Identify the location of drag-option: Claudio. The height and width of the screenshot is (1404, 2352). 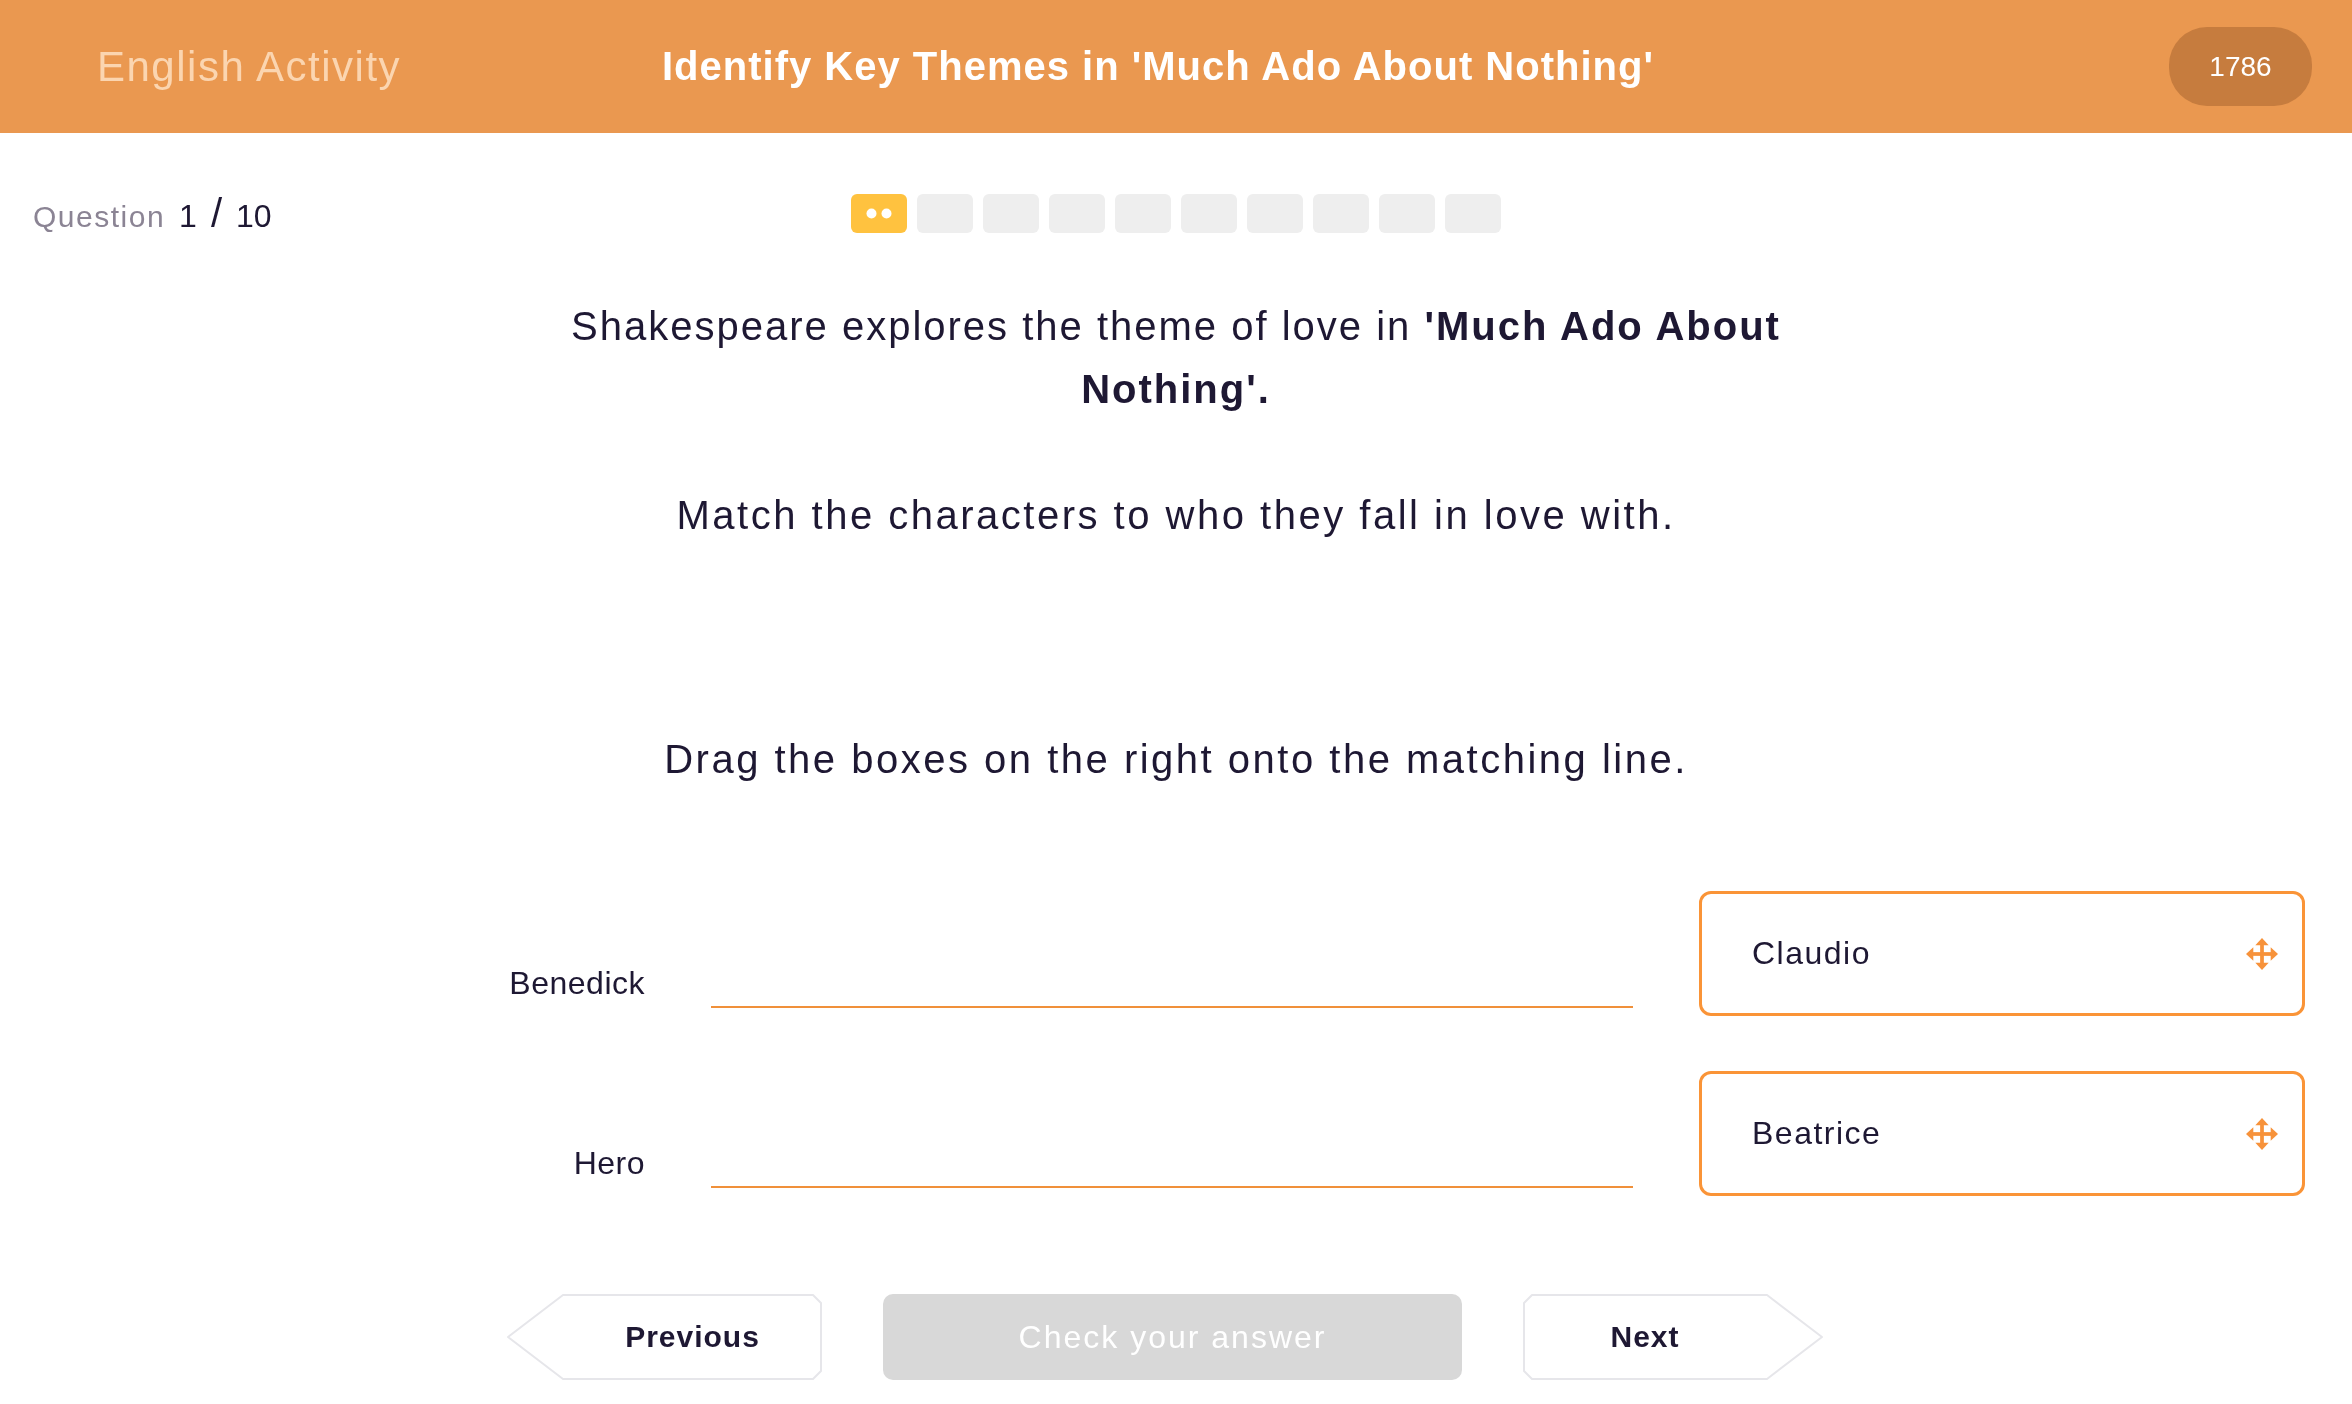
(2002, 953).